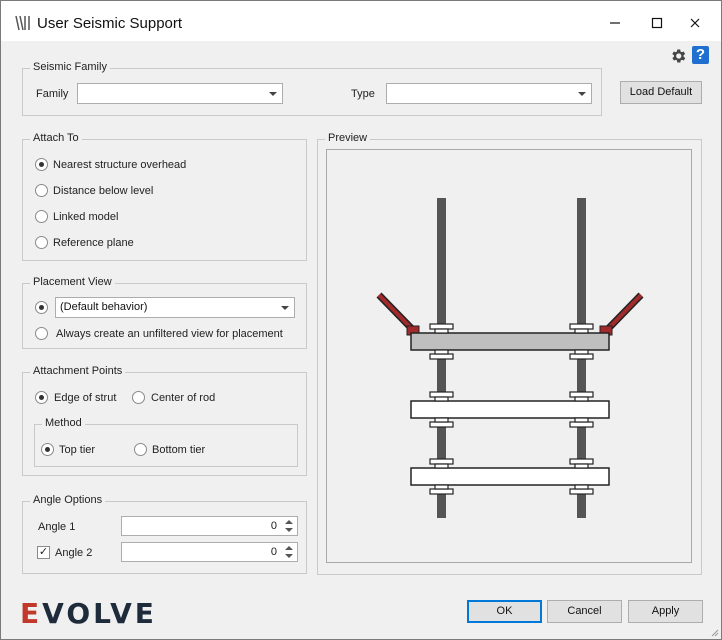 Image resolution: width=722 pixels, height=640 pixels. I want to click on help-icon: ?, so click(700, 55).